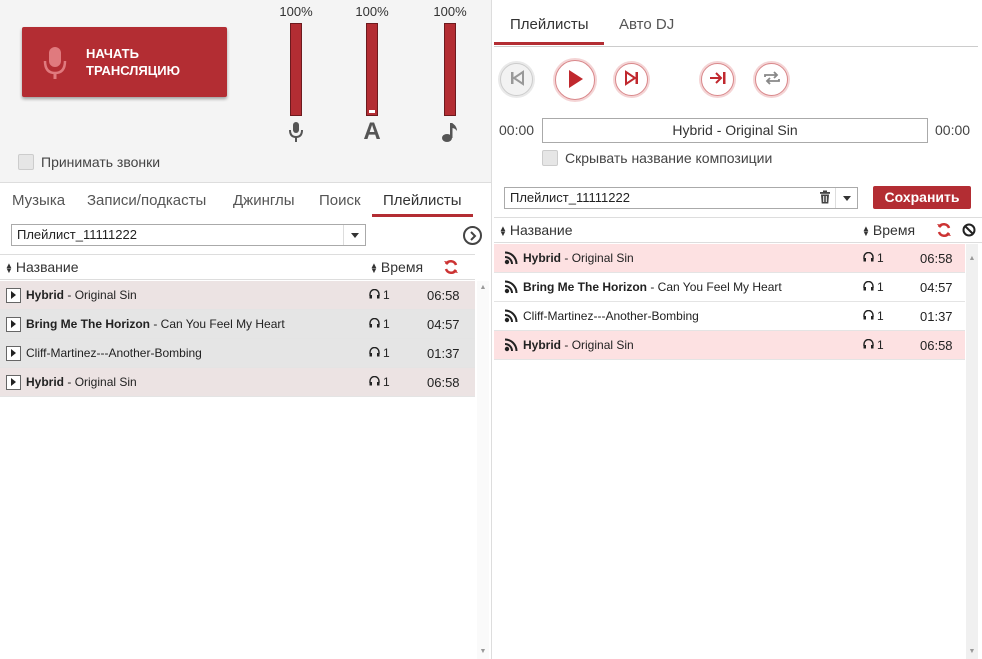 Image resolution: width=982 pixels, height=659 pixels. I want to click on start-broadcast-label: Начать трансляцию, so click(133, 62).